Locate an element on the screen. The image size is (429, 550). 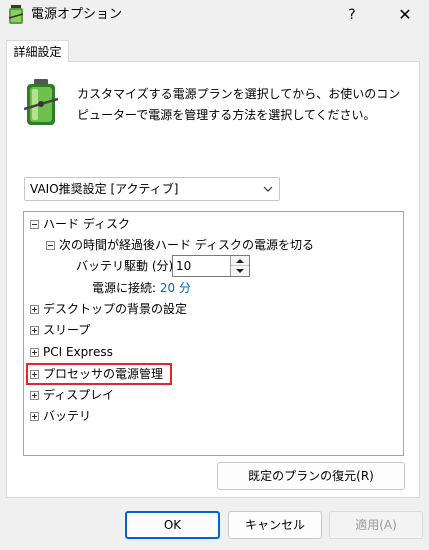
chevron-up-icon is located at coordinates (240, 261).